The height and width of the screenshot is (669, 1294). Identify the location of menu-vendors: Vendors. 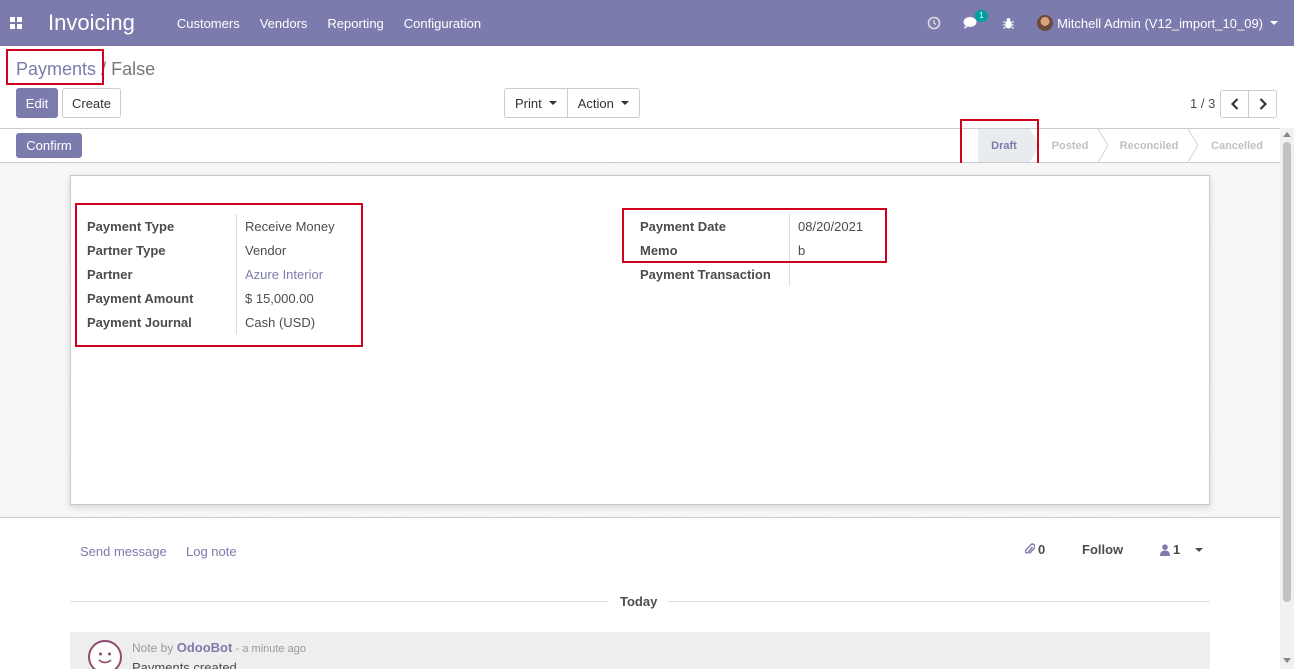
(284, 23).